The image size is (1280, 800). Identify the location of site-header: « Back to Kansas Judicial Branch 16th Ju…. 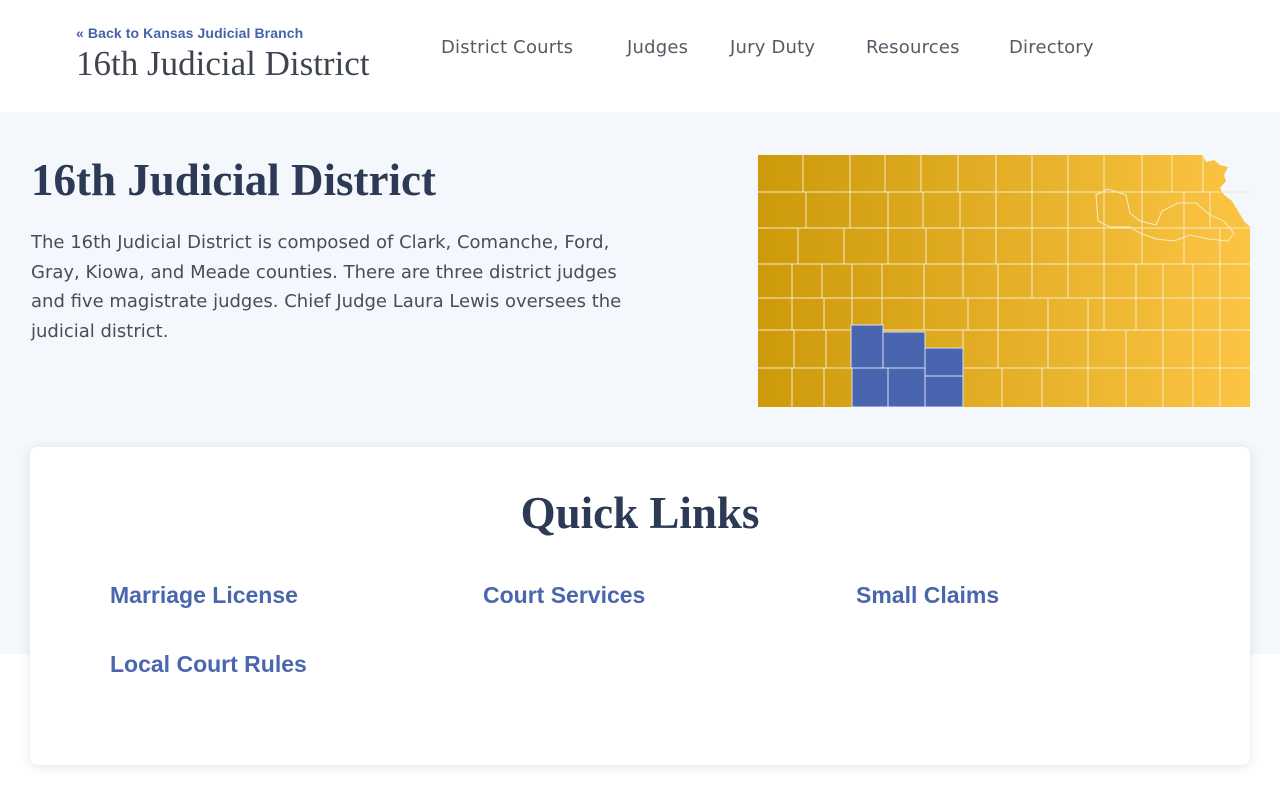
(640, 56).